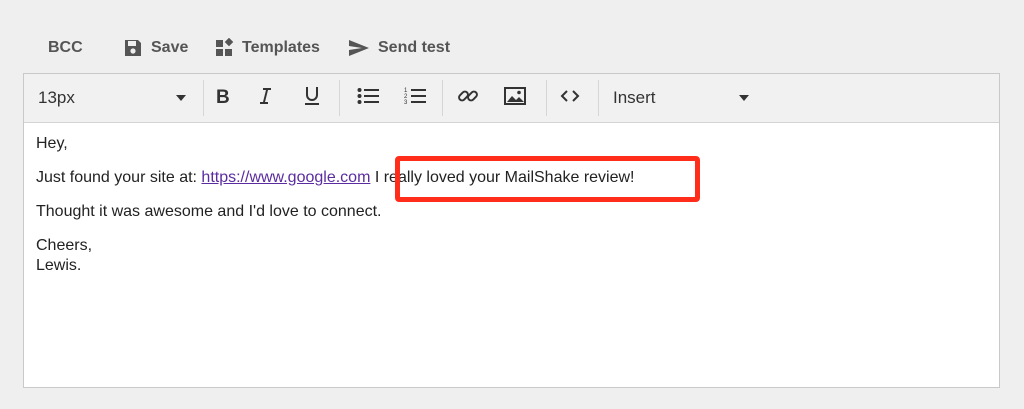 The height and width of the screenshot is (409, 1024). I want to click on body-line-1-suffix: I really loved your MailShake review!, so click(502, 177).